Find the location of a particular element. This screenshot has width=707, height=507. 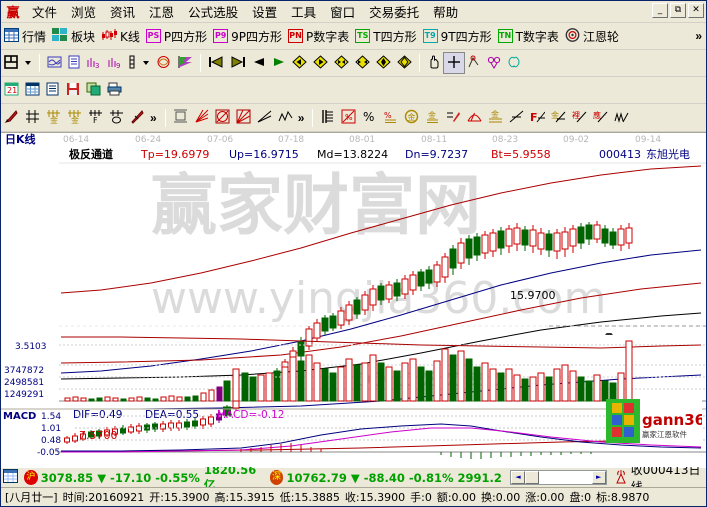

toolbar-btn-red-box: 裡 is located at coordinates (579, 118).